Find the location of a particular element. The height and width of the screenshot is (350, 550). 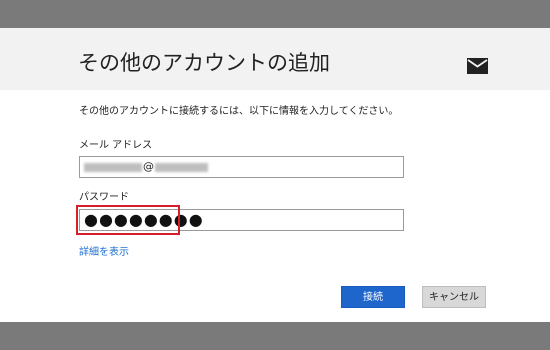

mail-icon is located at coordinates (477, 66).